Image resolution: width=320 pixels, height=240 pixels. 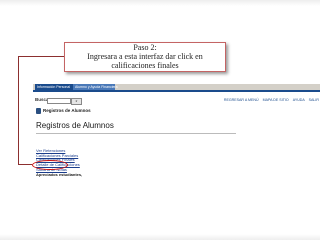 I want to click on exit-link: SALIR, so click(x=314, y=100).